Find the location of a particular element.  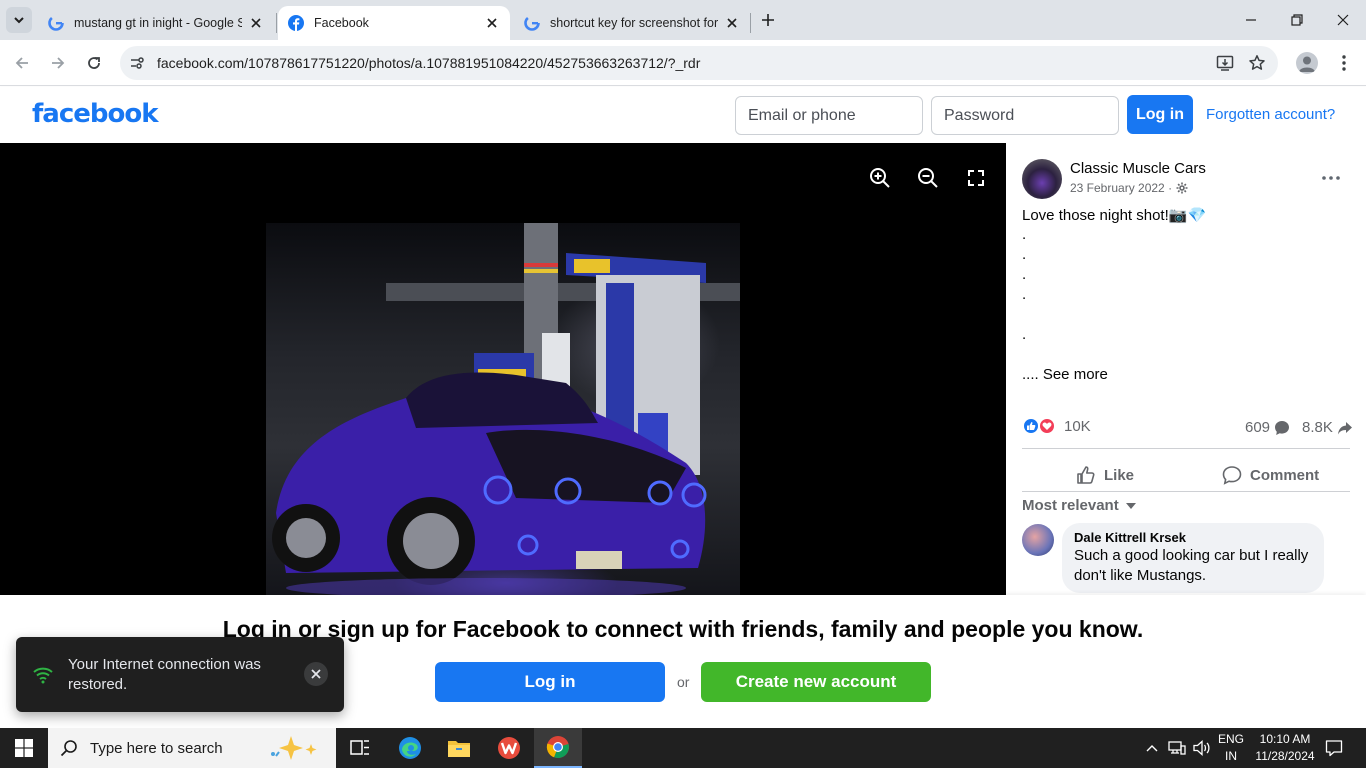

like-button: Like is located at coordinates (1105, 475).